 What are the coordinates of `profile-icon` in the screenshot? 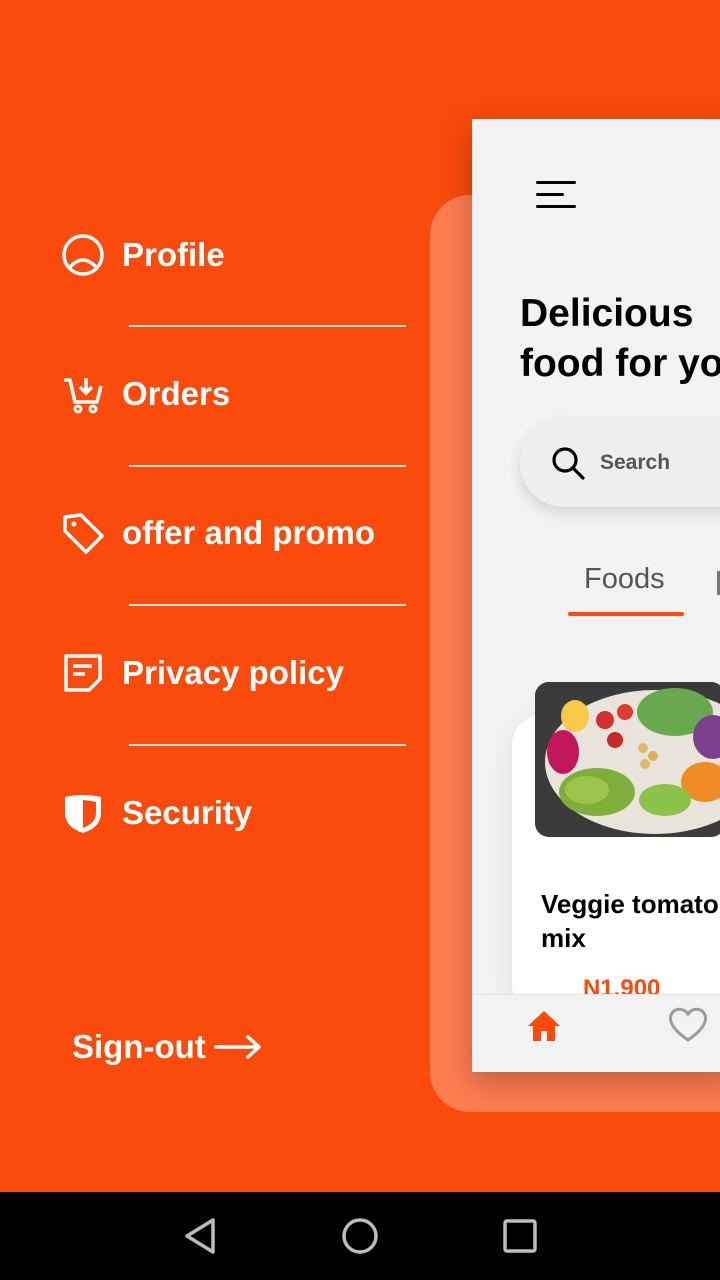 It's located at (83, 255).